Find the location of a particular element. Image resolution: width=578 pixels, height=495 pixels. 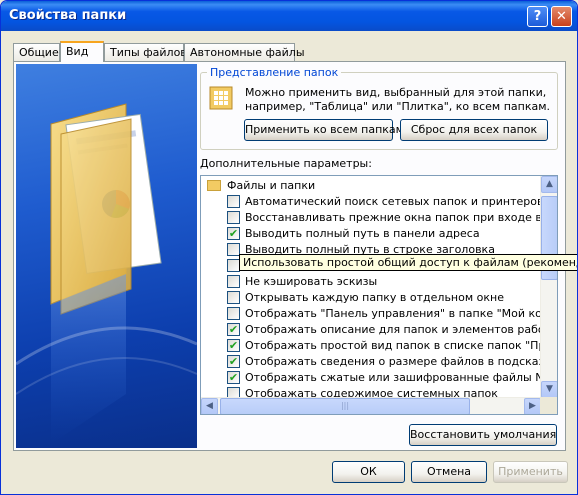

cancel-button: Отмена is located at coordinates (449, 472).